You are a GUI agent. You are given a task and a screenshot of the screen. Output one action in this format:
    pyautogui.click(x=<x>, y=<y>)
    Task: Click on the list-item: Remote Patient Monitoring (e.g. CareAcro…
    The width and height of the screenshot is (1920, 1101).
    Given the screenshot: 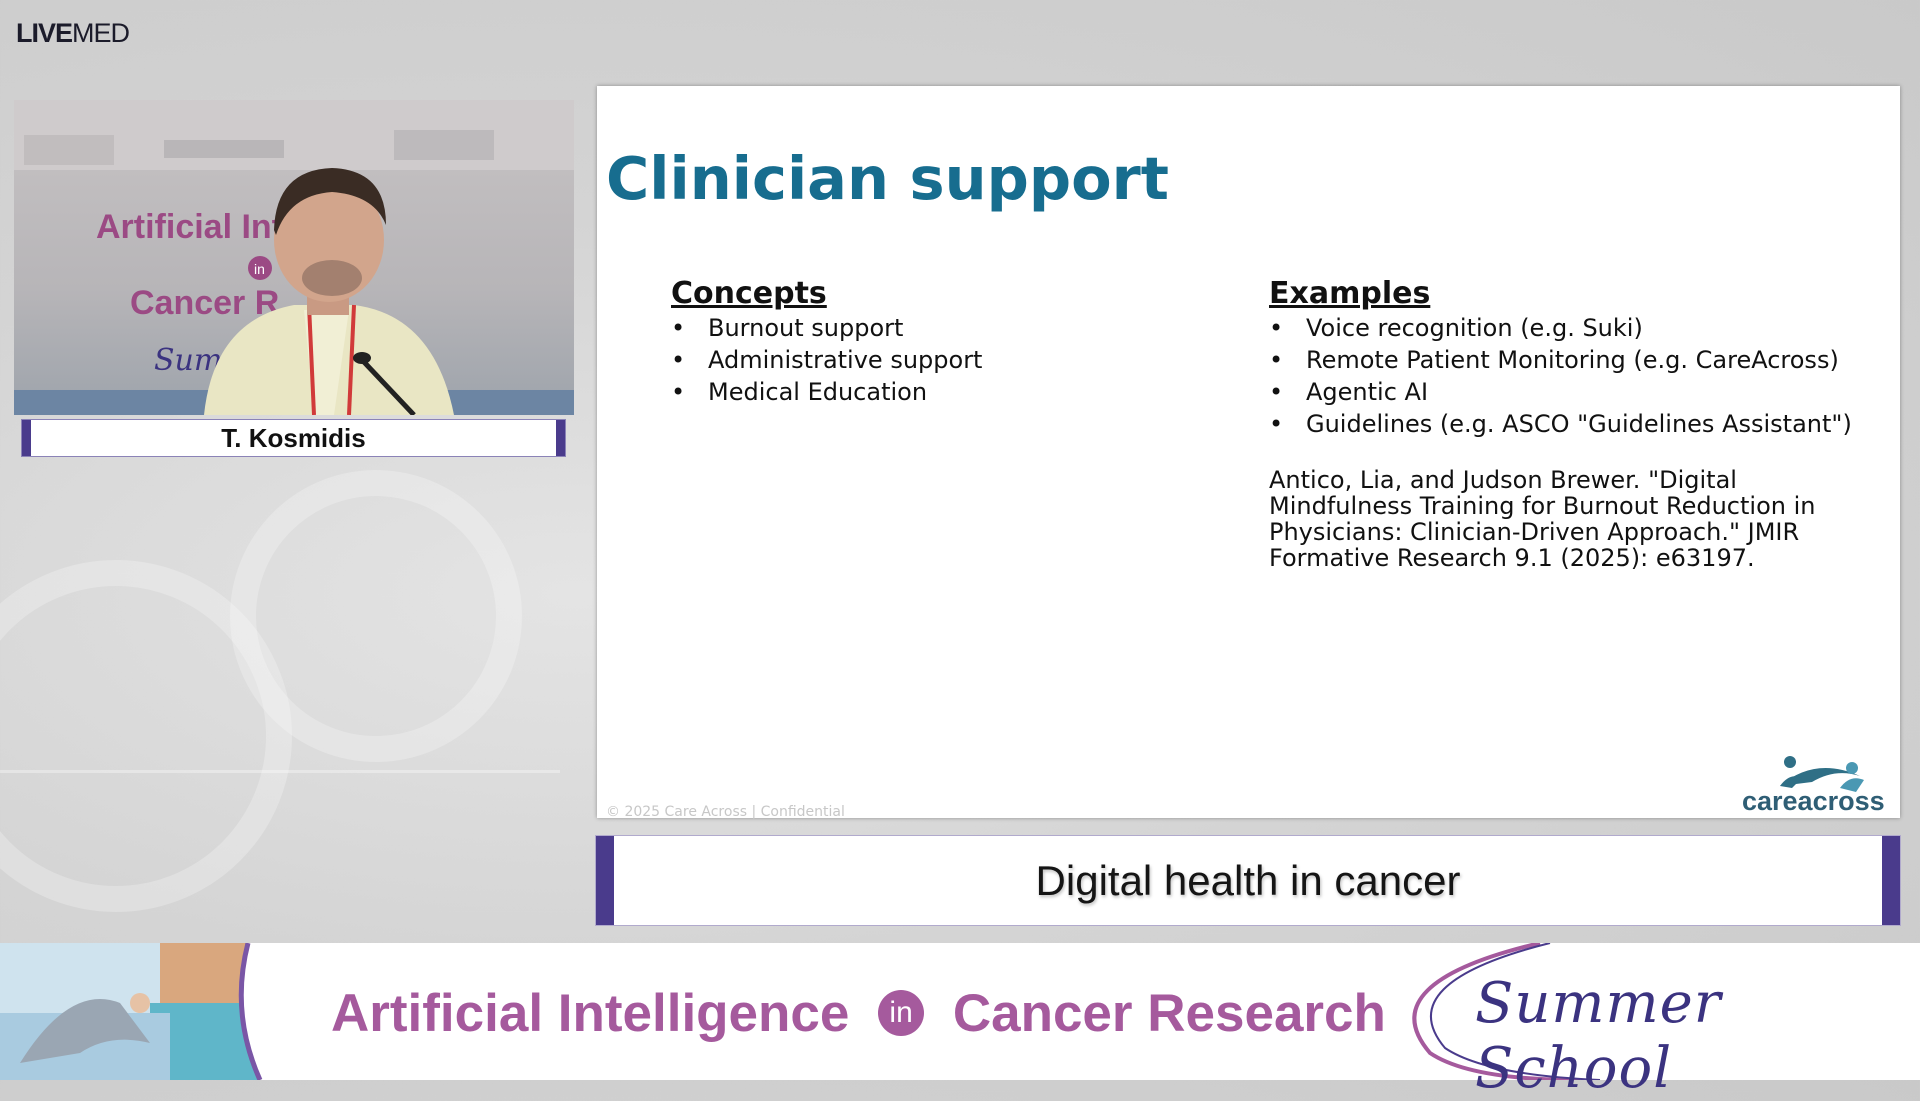 What is the action you would take?
    pyautogui.click(x=1564, y=360)
    